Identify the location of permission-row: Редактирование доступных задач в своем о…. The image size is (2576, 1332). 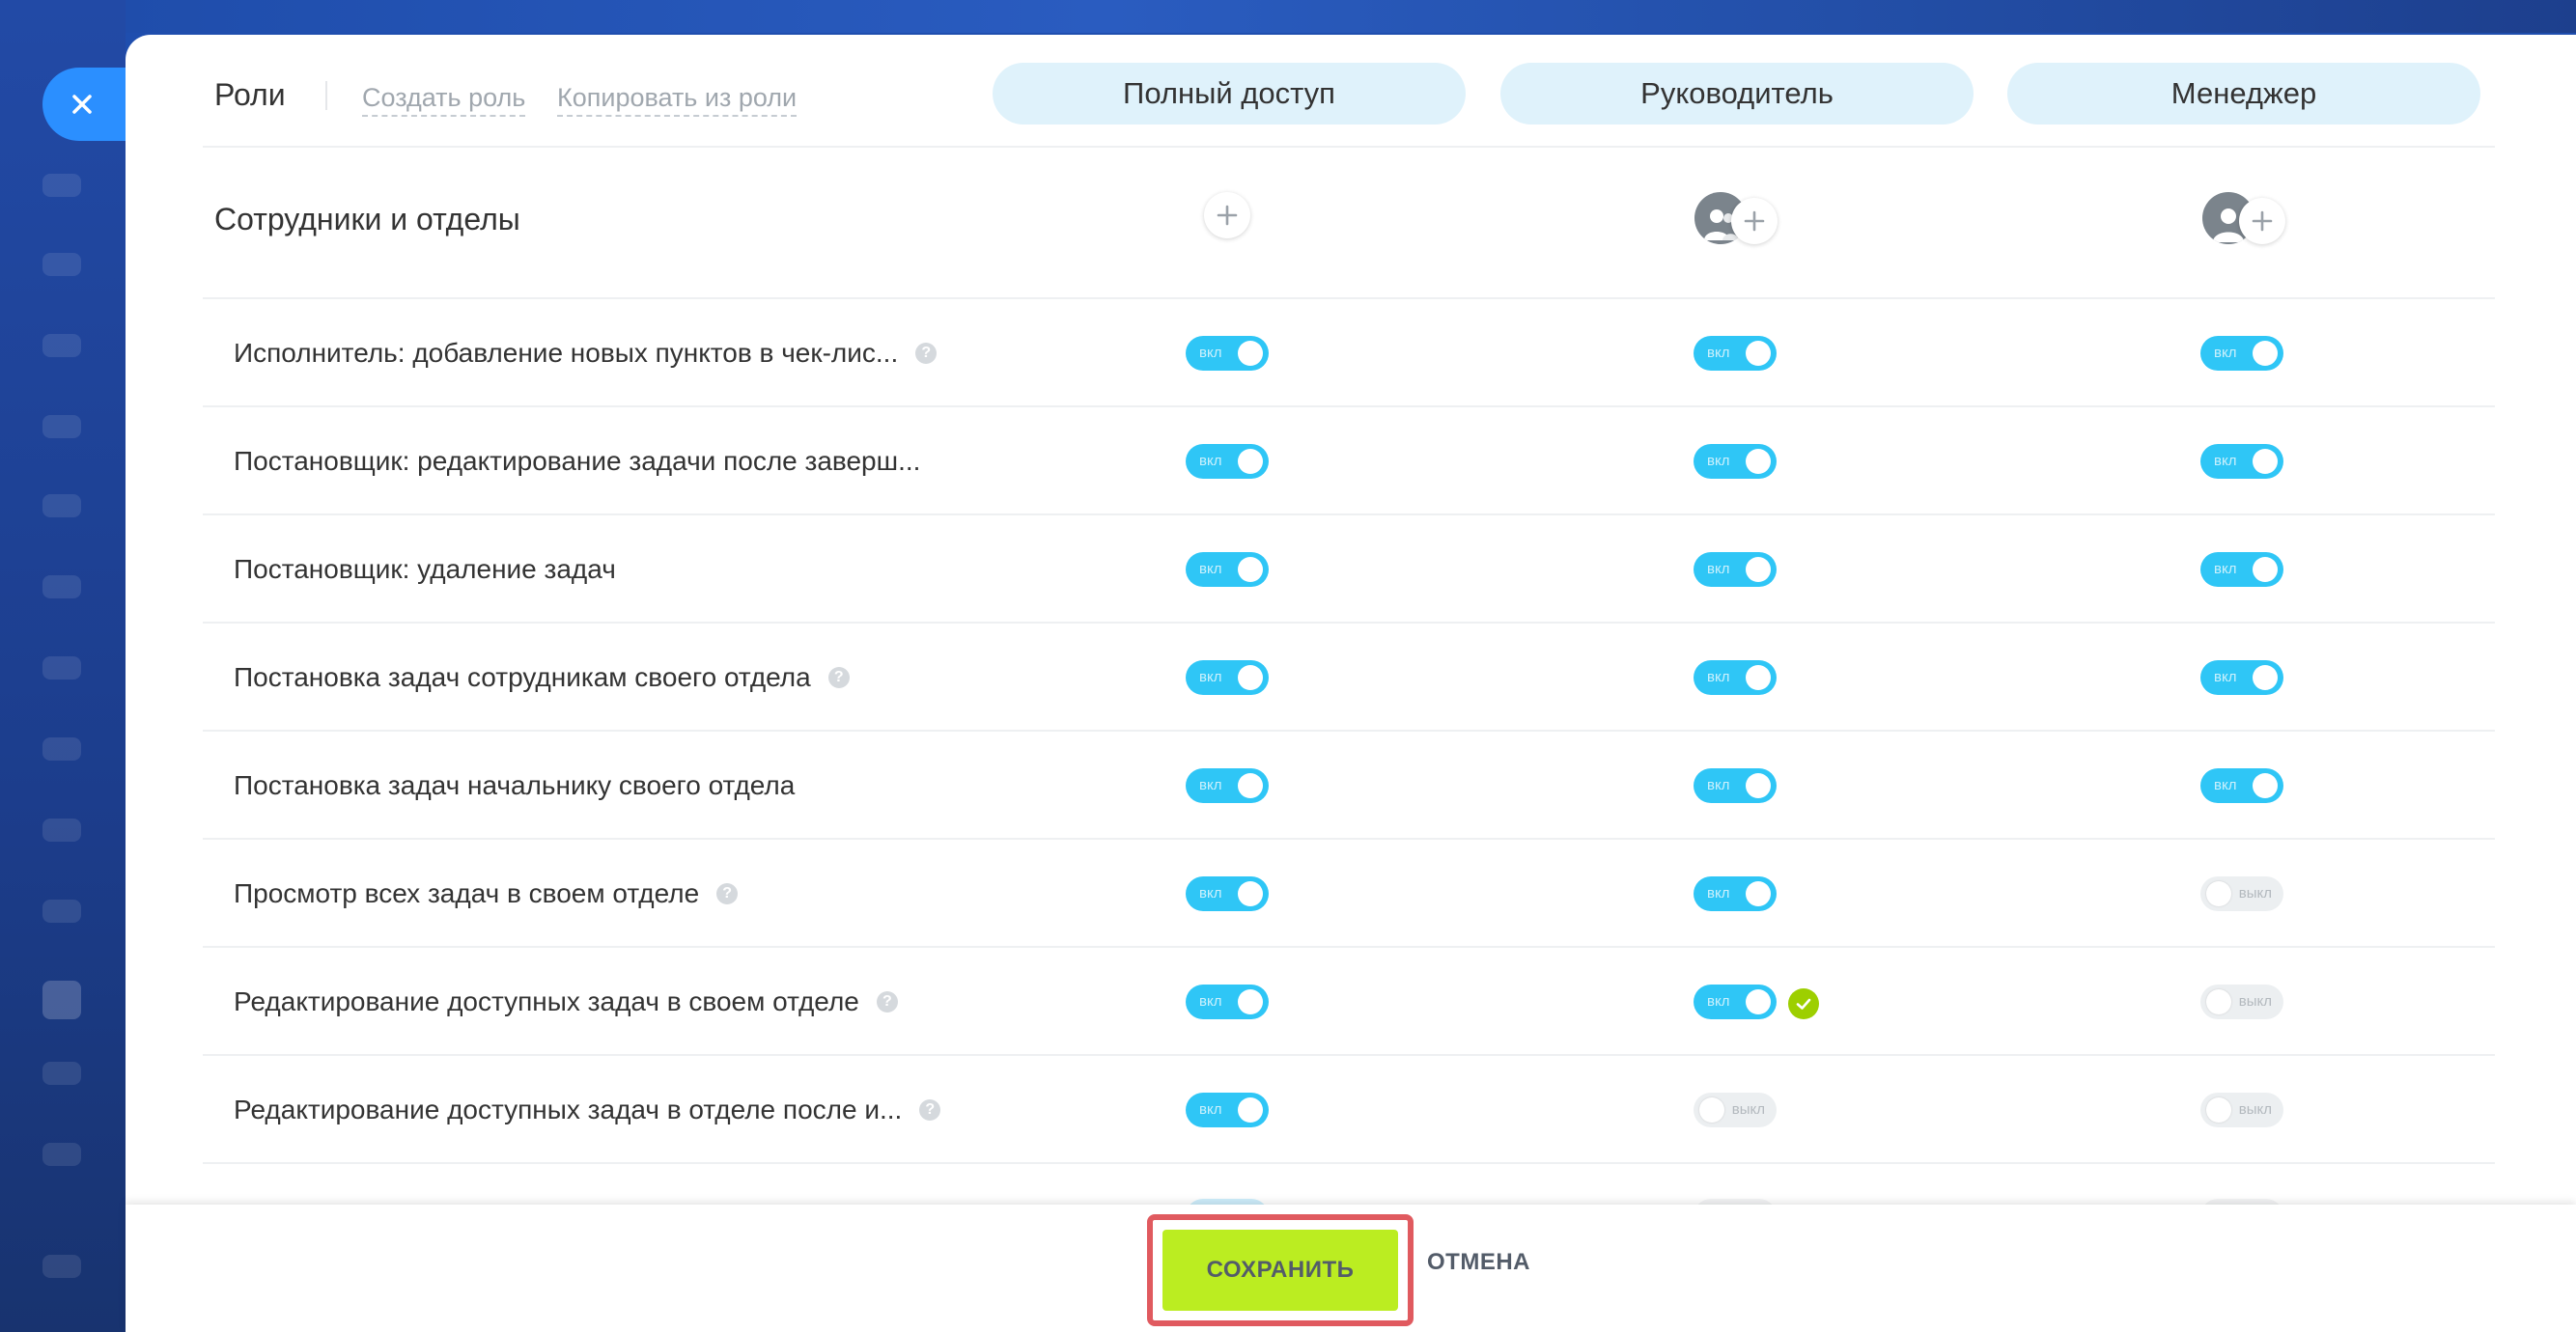
(1349, 1002).